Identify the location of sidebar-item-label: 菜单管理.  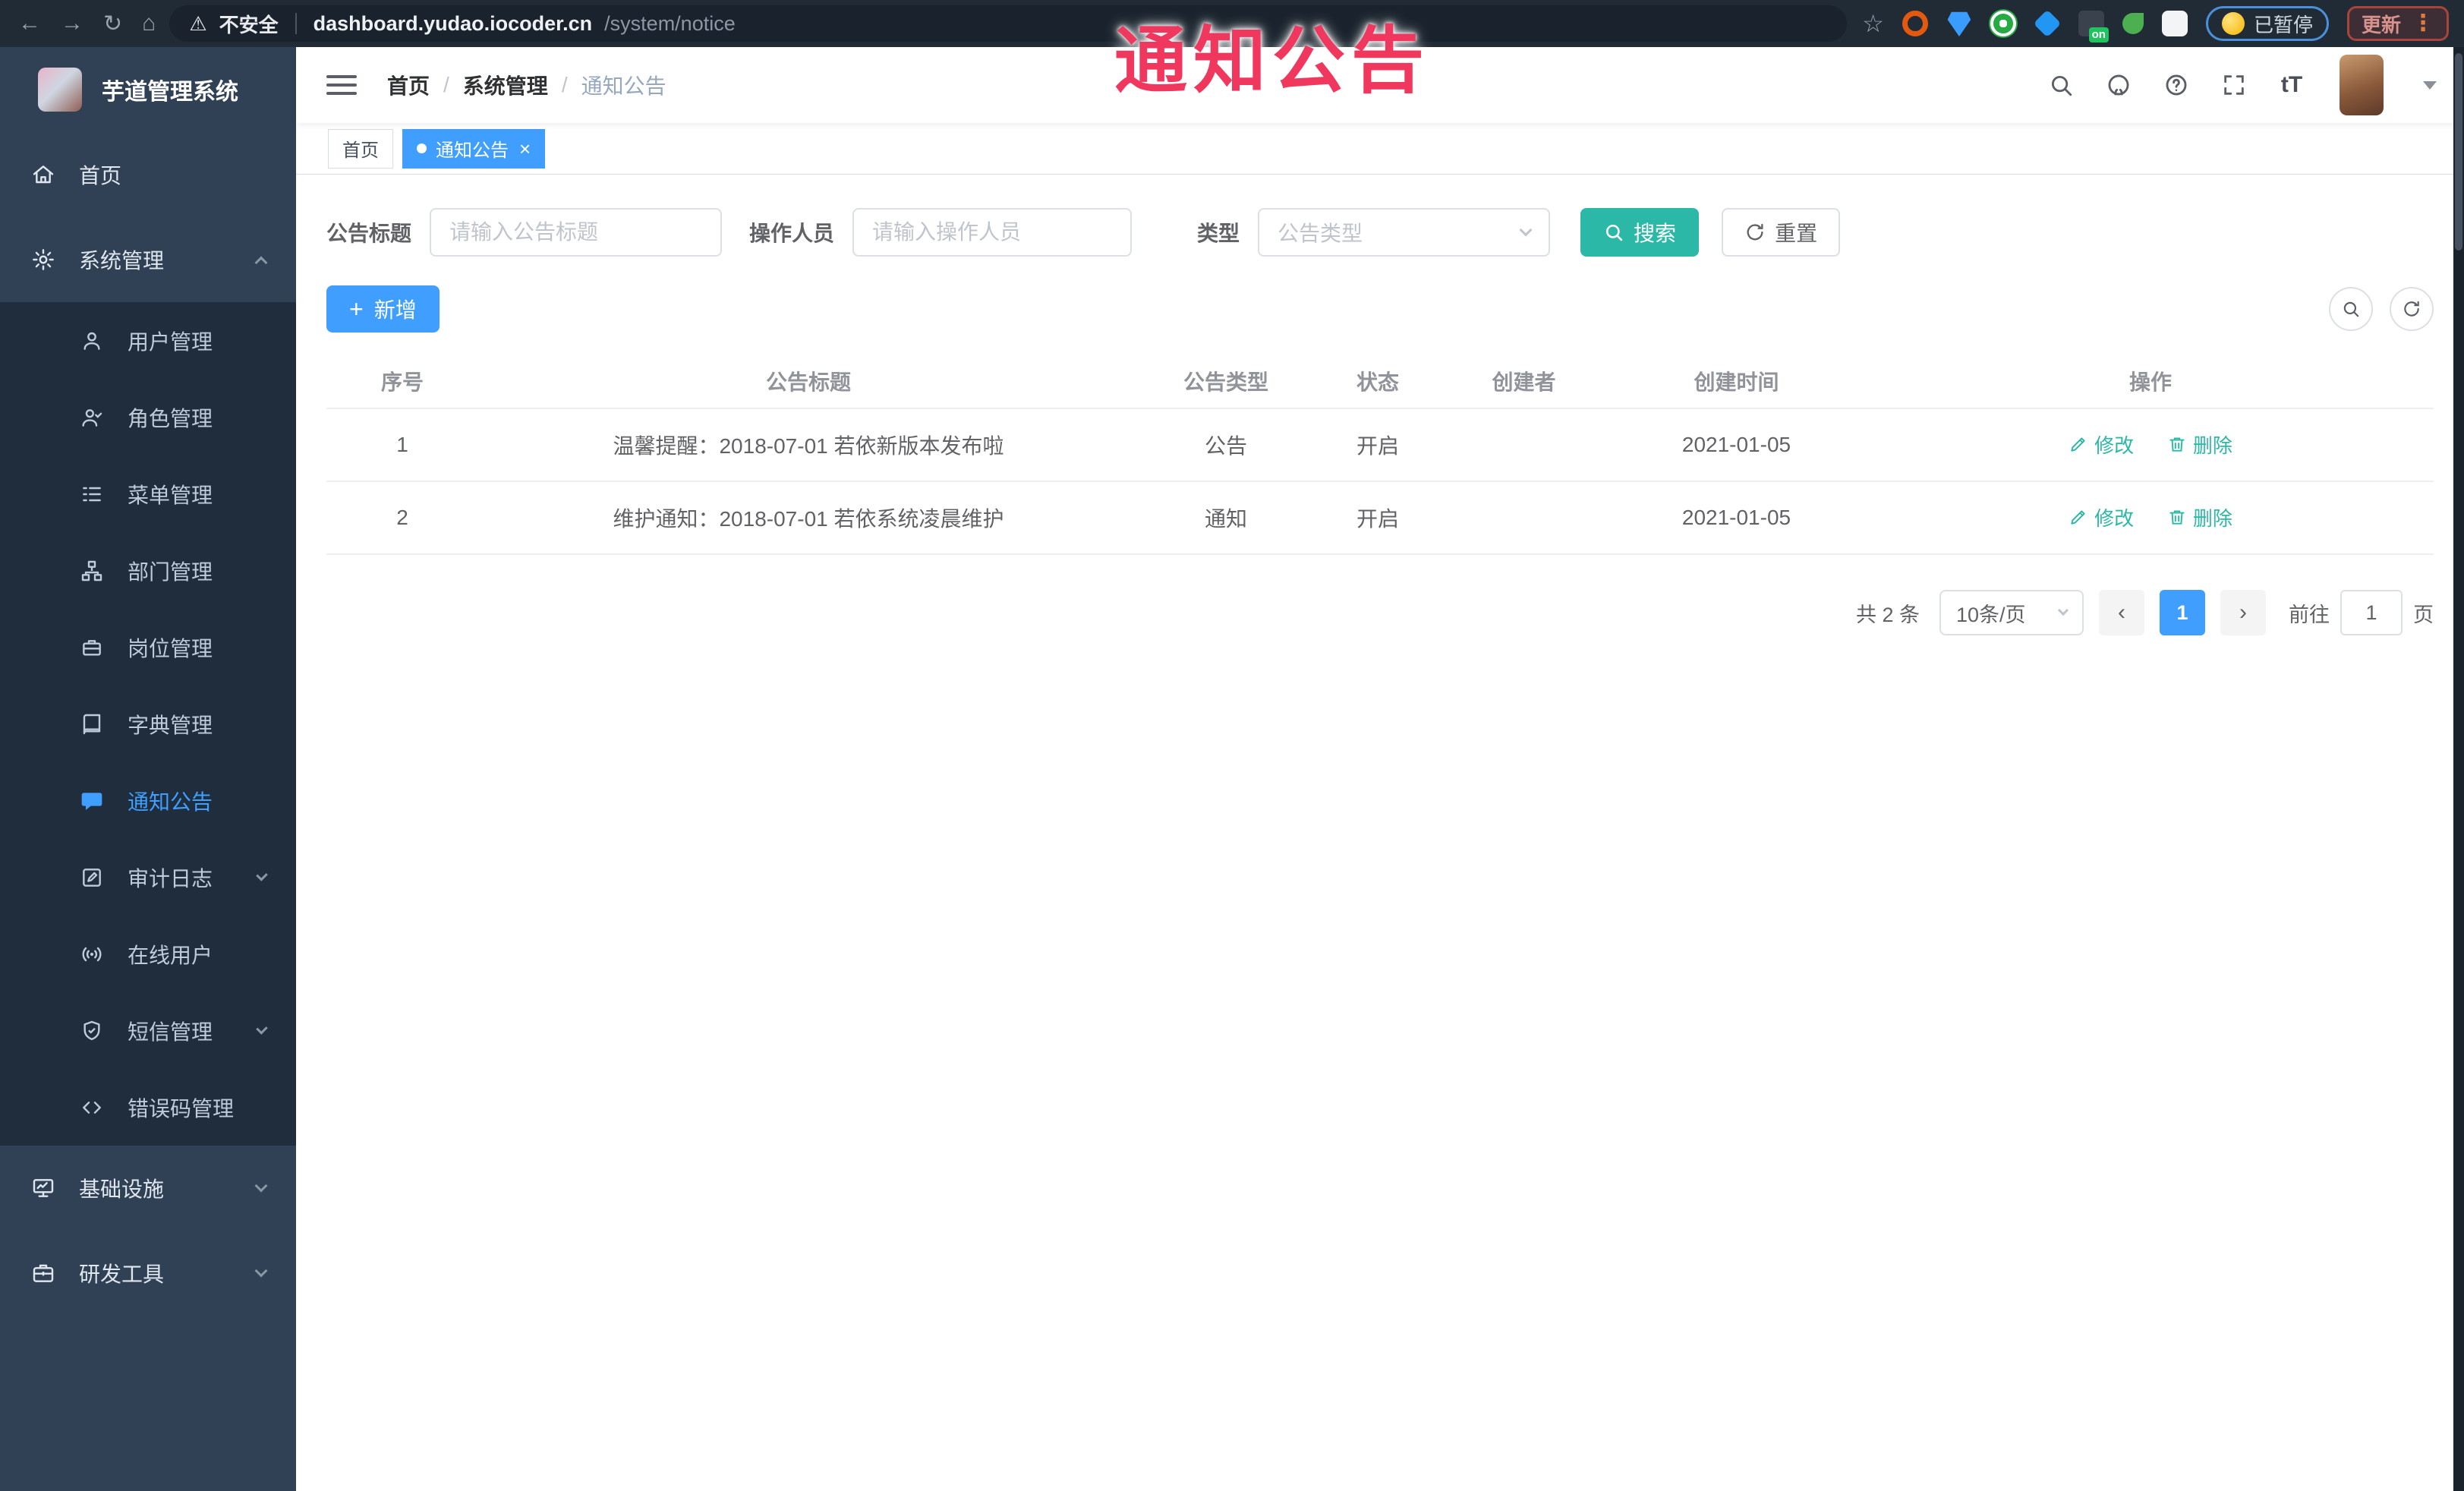
(170, 495).